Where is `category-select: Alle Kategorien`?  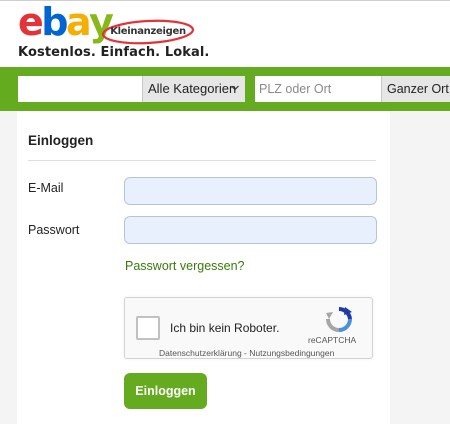 category-select: Alle Kategorien is located at coordinates (193, 89).